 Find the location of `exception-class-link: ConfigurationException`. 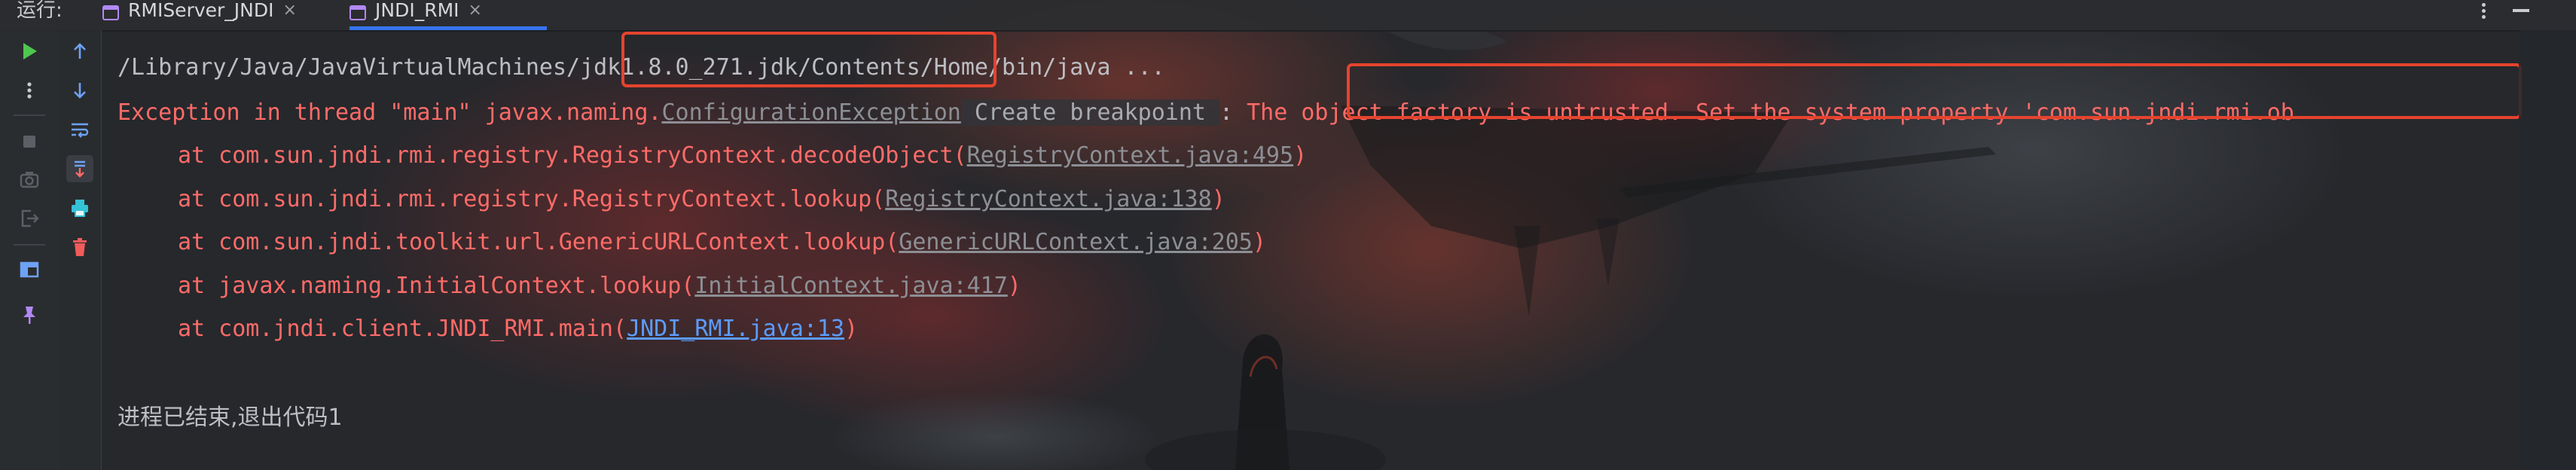

exception-class-link: ConfigurationException is located at coordinates (811, 112).